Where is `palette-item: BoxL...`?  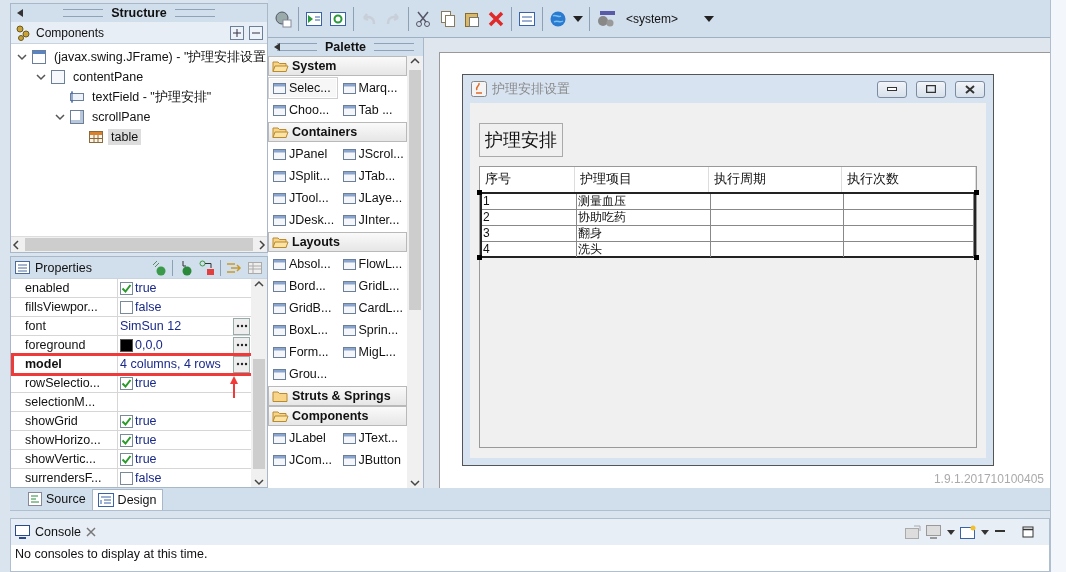 palette-item: BoxL... is located at coordinates (303, 330).